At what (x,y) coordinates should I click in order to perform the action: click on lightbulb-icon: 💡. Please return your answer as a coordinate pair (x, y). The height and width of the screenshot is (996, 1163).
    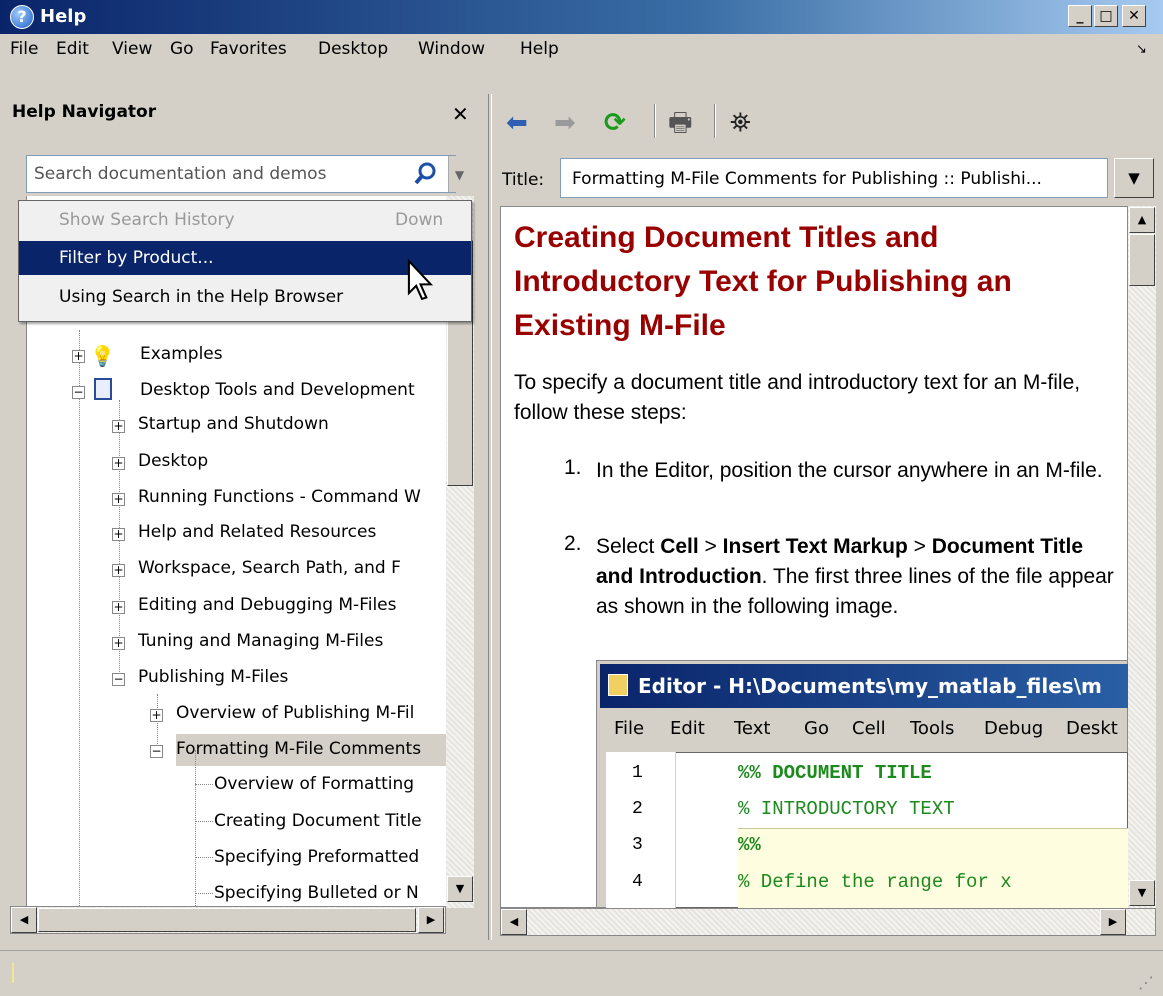
    Looking at the image, I should click on (102, 356).